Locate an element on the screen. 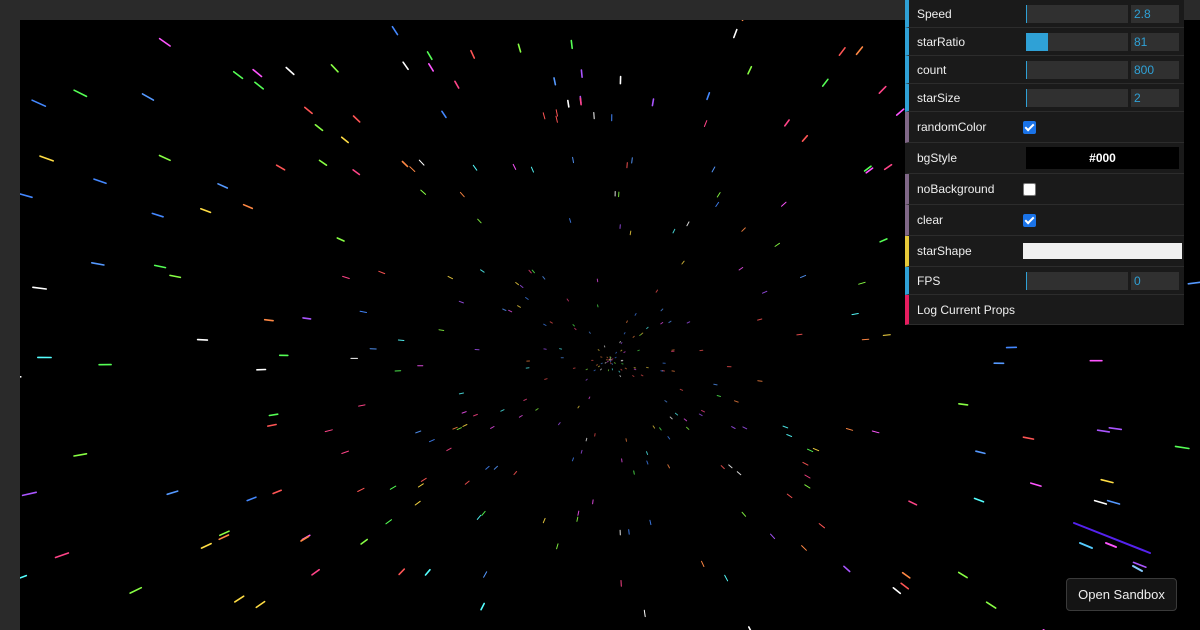  star-ratio-input: 81 is located at coordinates (1155, 42).